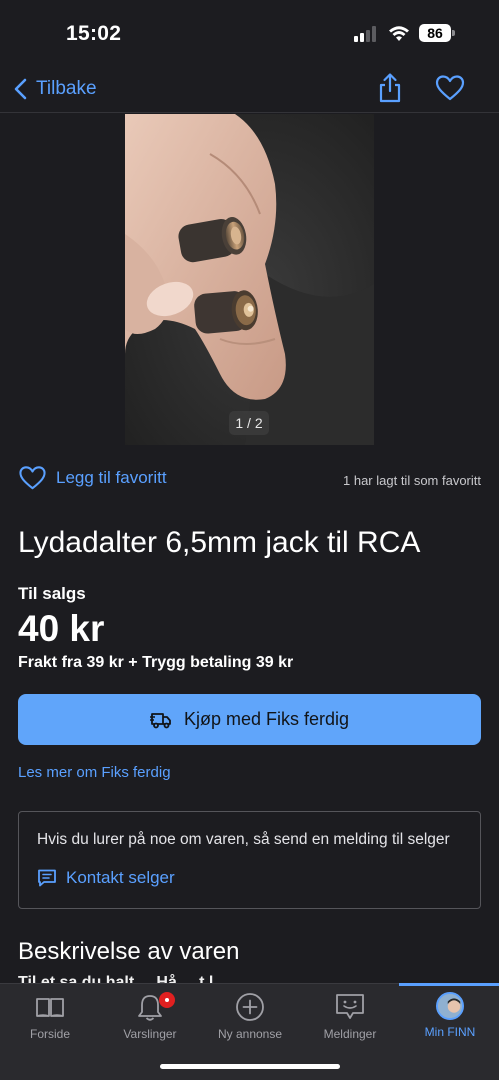 Image resolution: width=499 pixels, height=1080 pixels. Describe the element at coordinates (449, 984) in the screenshot. I see `active-tab-indicator` at that location.